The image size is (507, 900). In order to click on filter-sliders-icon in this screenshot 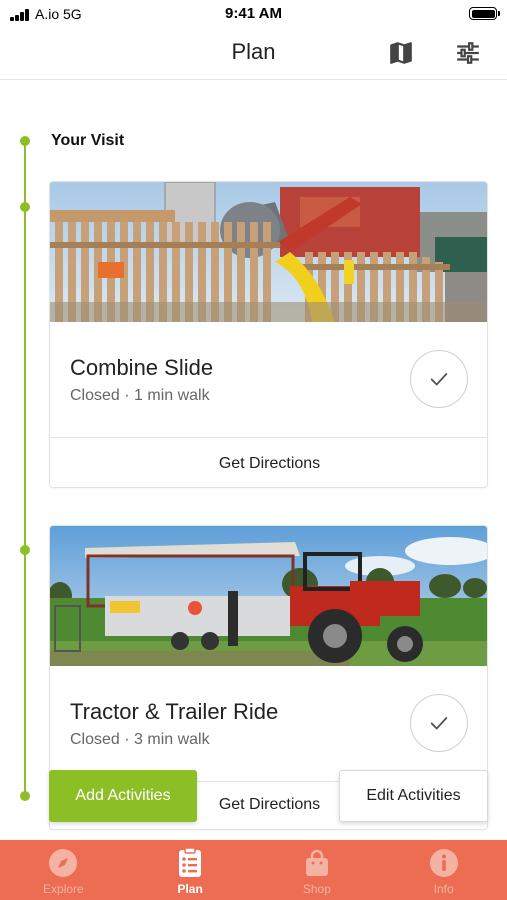, I will do `click(468, 53)`.